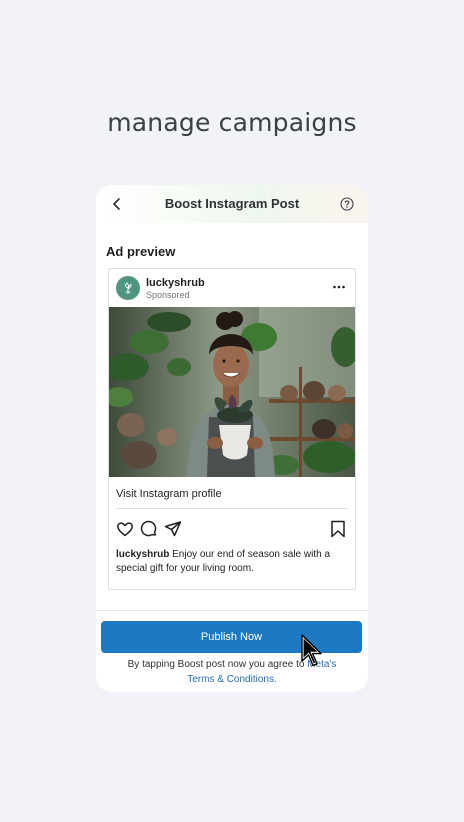  Describe the element at coordinates (232, 610) in the screenshot. I see `footer-divider` at that location.